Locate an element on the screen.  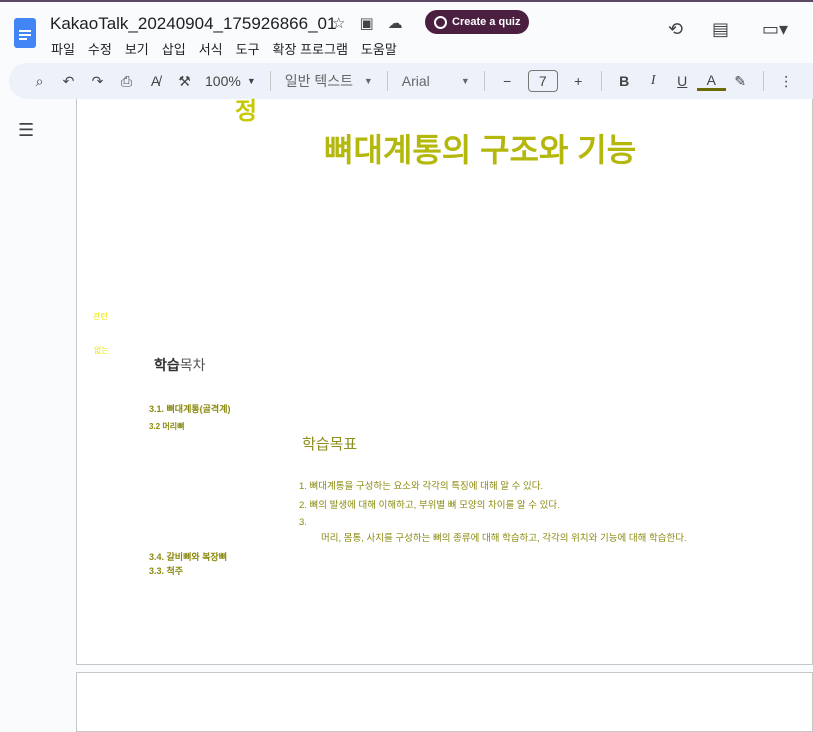
document-heading: 뼈대계통의 구조와 기능 is located at coordinates (480, 150).